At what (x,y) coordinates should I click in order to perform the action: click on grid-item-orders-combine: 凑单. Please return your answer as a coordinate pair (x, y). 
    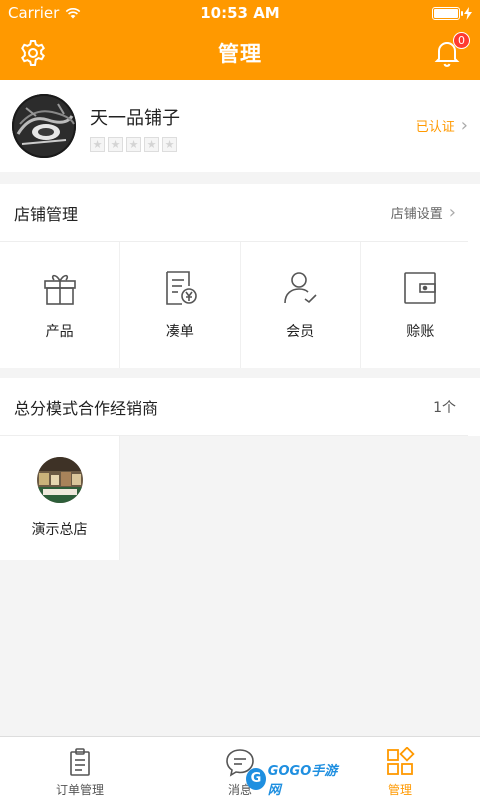
    Looking at the image, I should click on (180, 305).